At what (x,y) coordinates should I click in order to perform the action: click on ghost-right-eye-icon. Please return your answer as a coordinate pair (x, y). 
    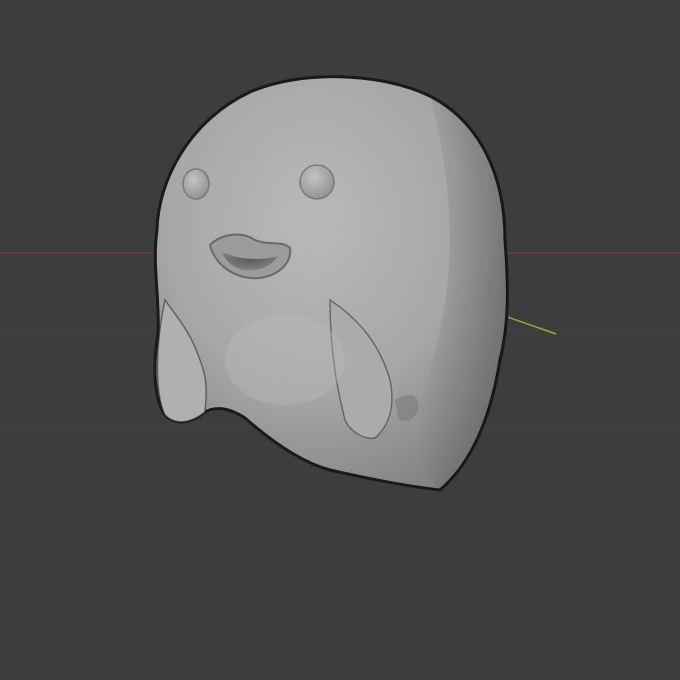
    Looking at the image, I should click on (317, 182).